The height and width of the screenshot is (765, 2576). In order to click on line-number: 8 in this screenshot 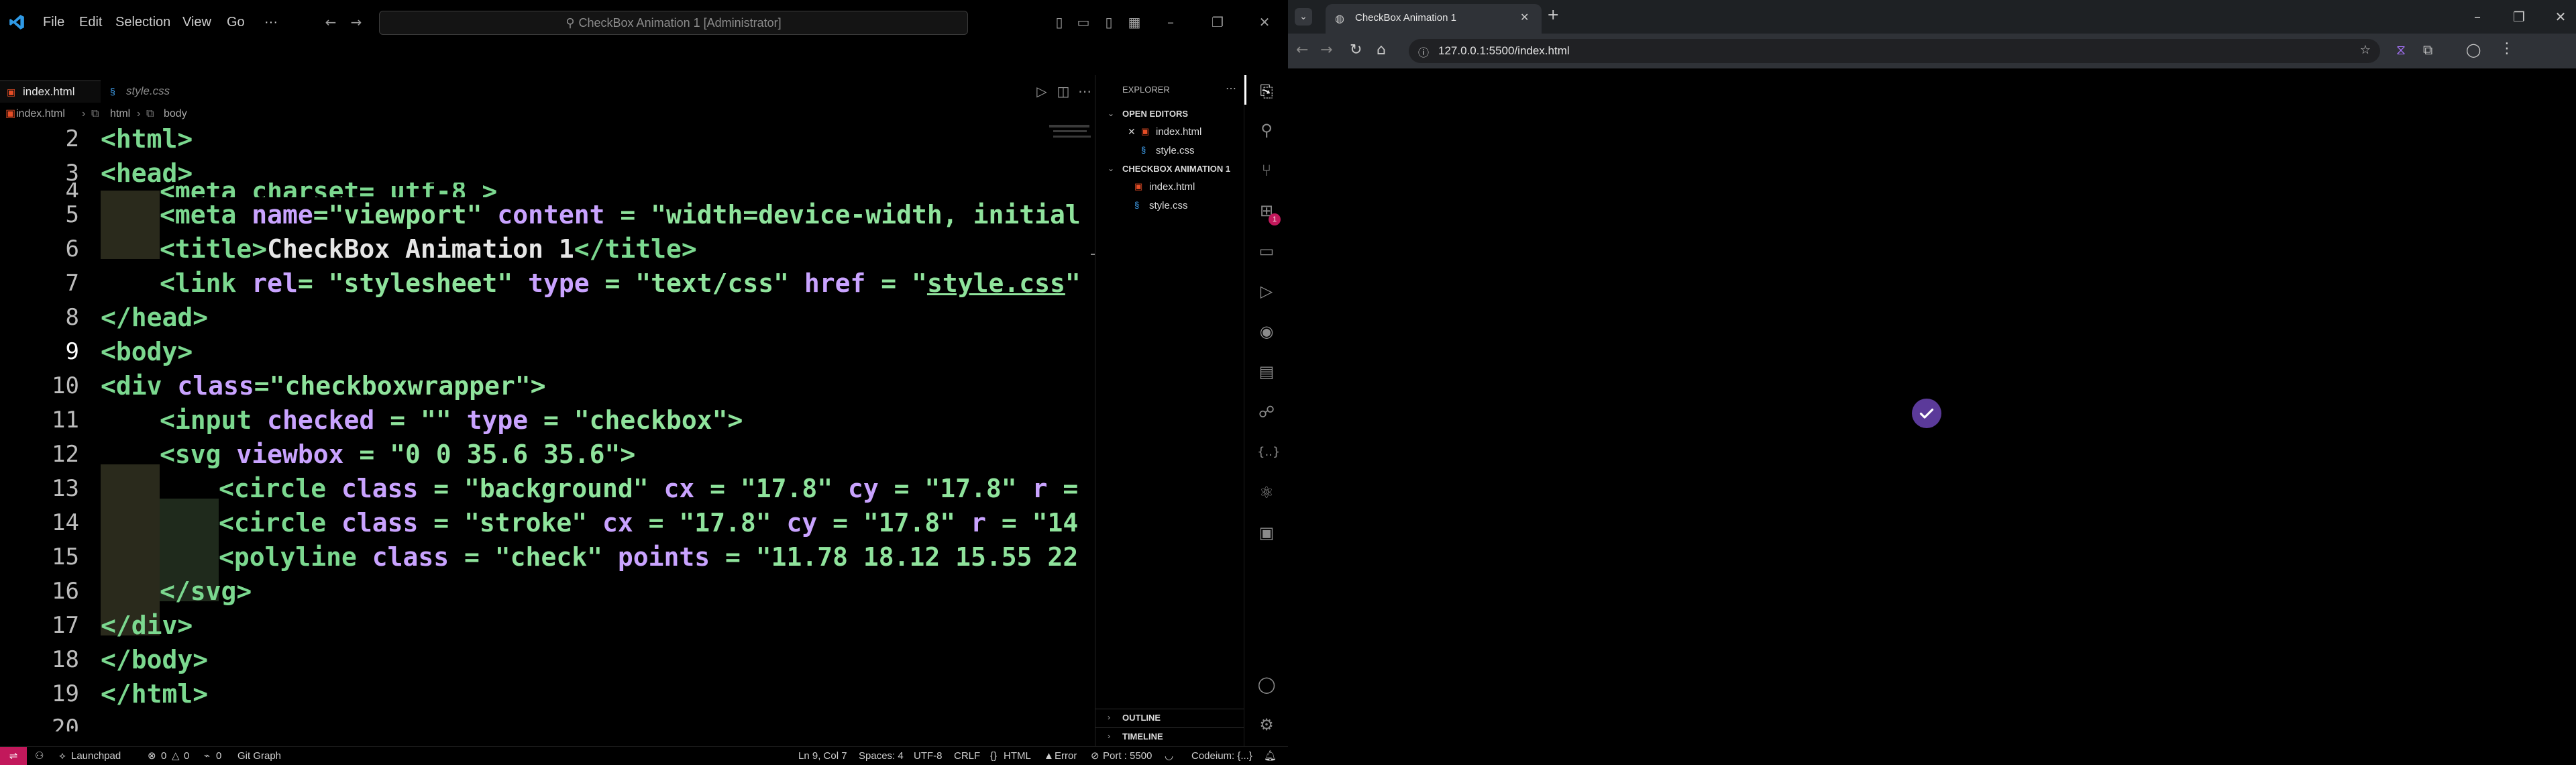, I will do `click(72, 317)`.